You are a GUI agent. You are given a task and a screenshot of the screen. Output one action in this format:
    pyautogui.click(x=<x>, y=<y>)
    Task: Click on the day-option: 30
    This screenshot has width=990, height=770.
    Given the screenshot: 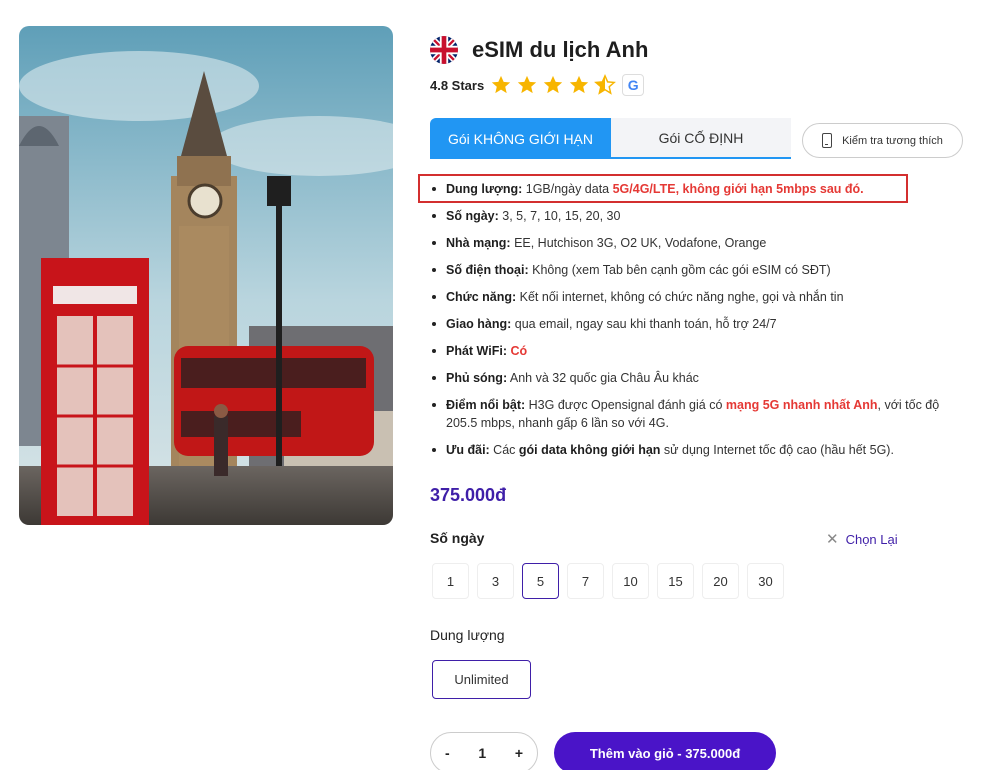 What is the action you would take?
    pyautogui.click(x=765, y=581)
    